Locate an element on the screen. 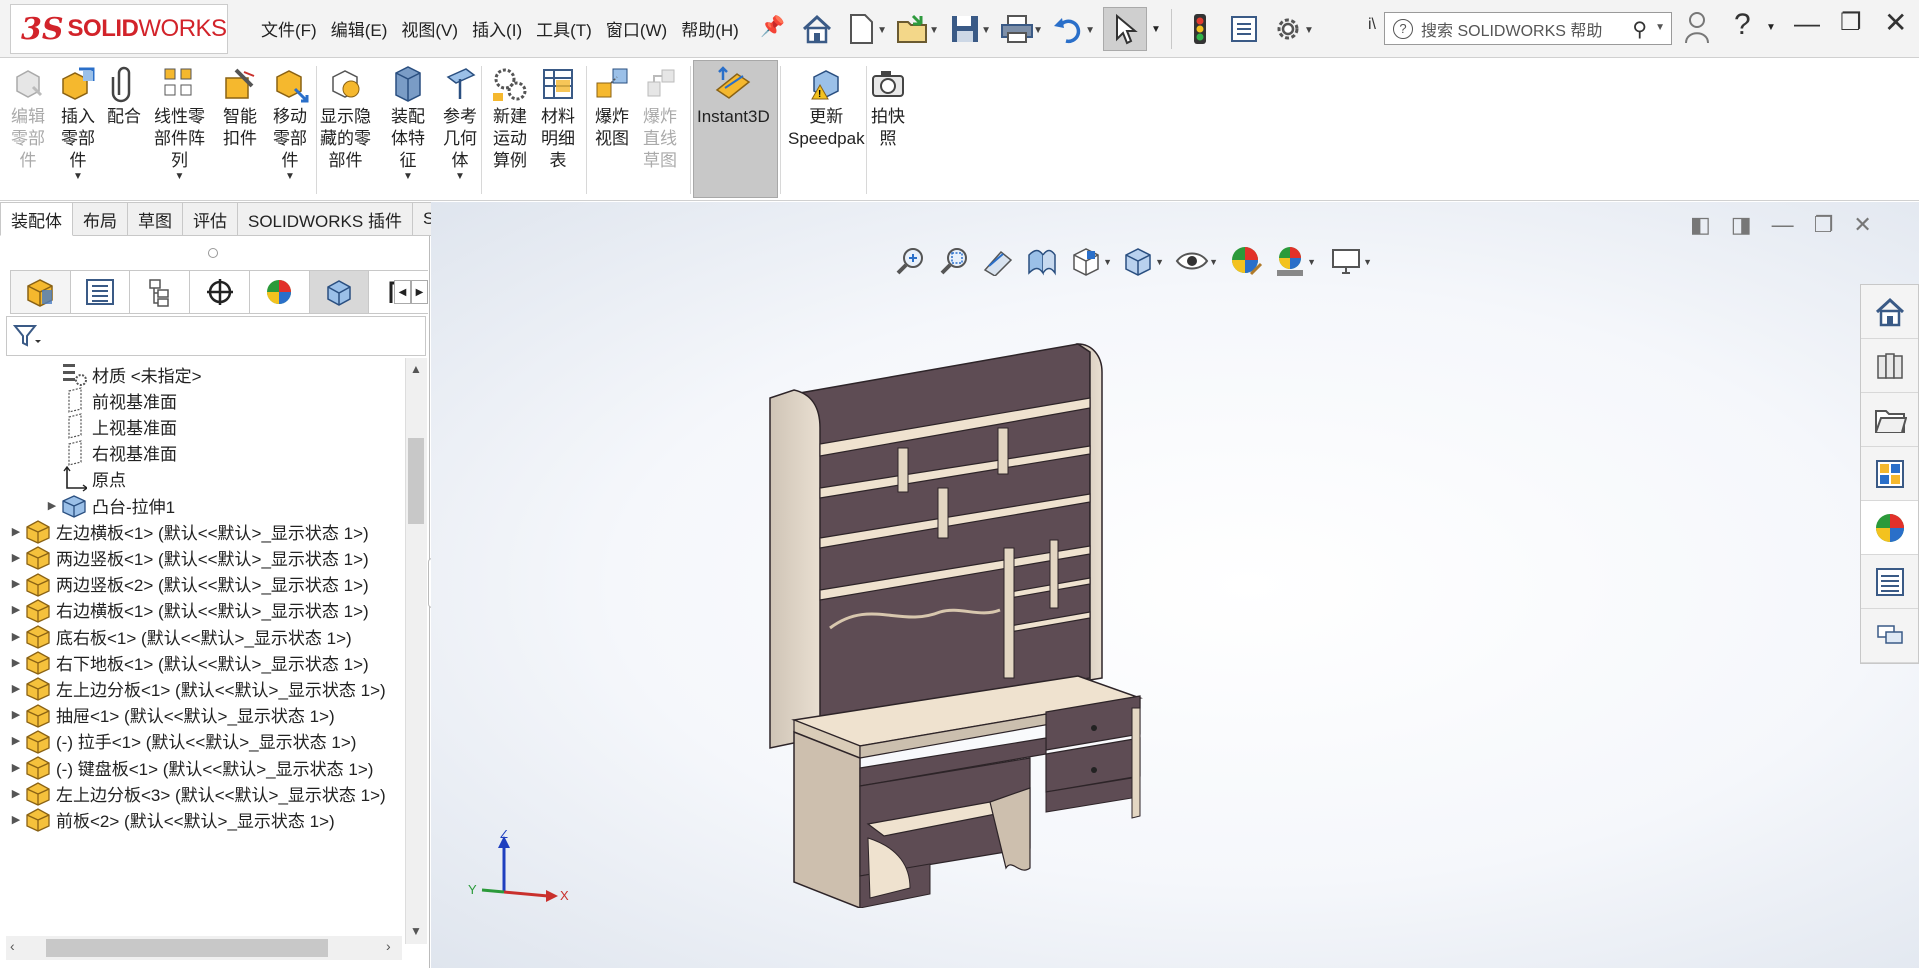 This screenshot has width=1919, height=968. panel-grip-handle is located at coordinates (213, 253).